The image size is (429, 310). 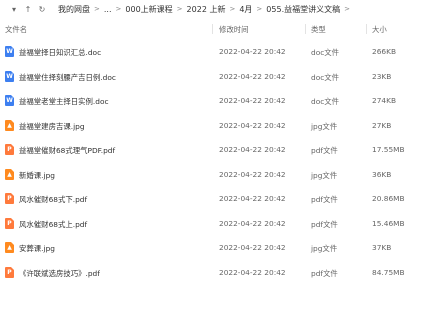 I want to click on file-size: 274KB, so click(x=384, y=100).